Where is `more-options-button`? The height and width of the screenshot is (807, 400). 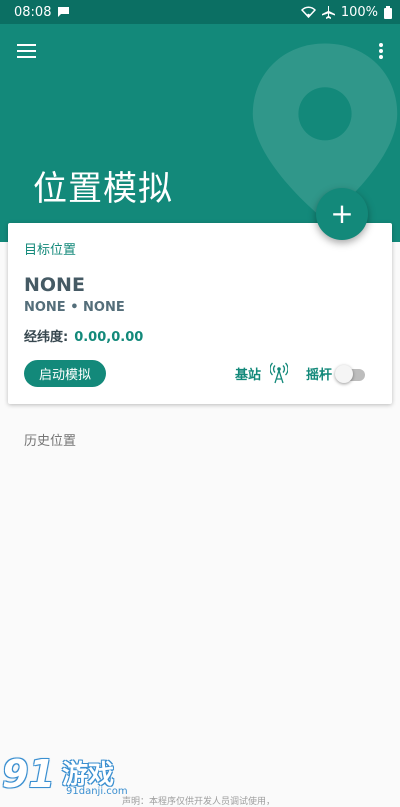 more-options-button is located at coordinates (381, 51).